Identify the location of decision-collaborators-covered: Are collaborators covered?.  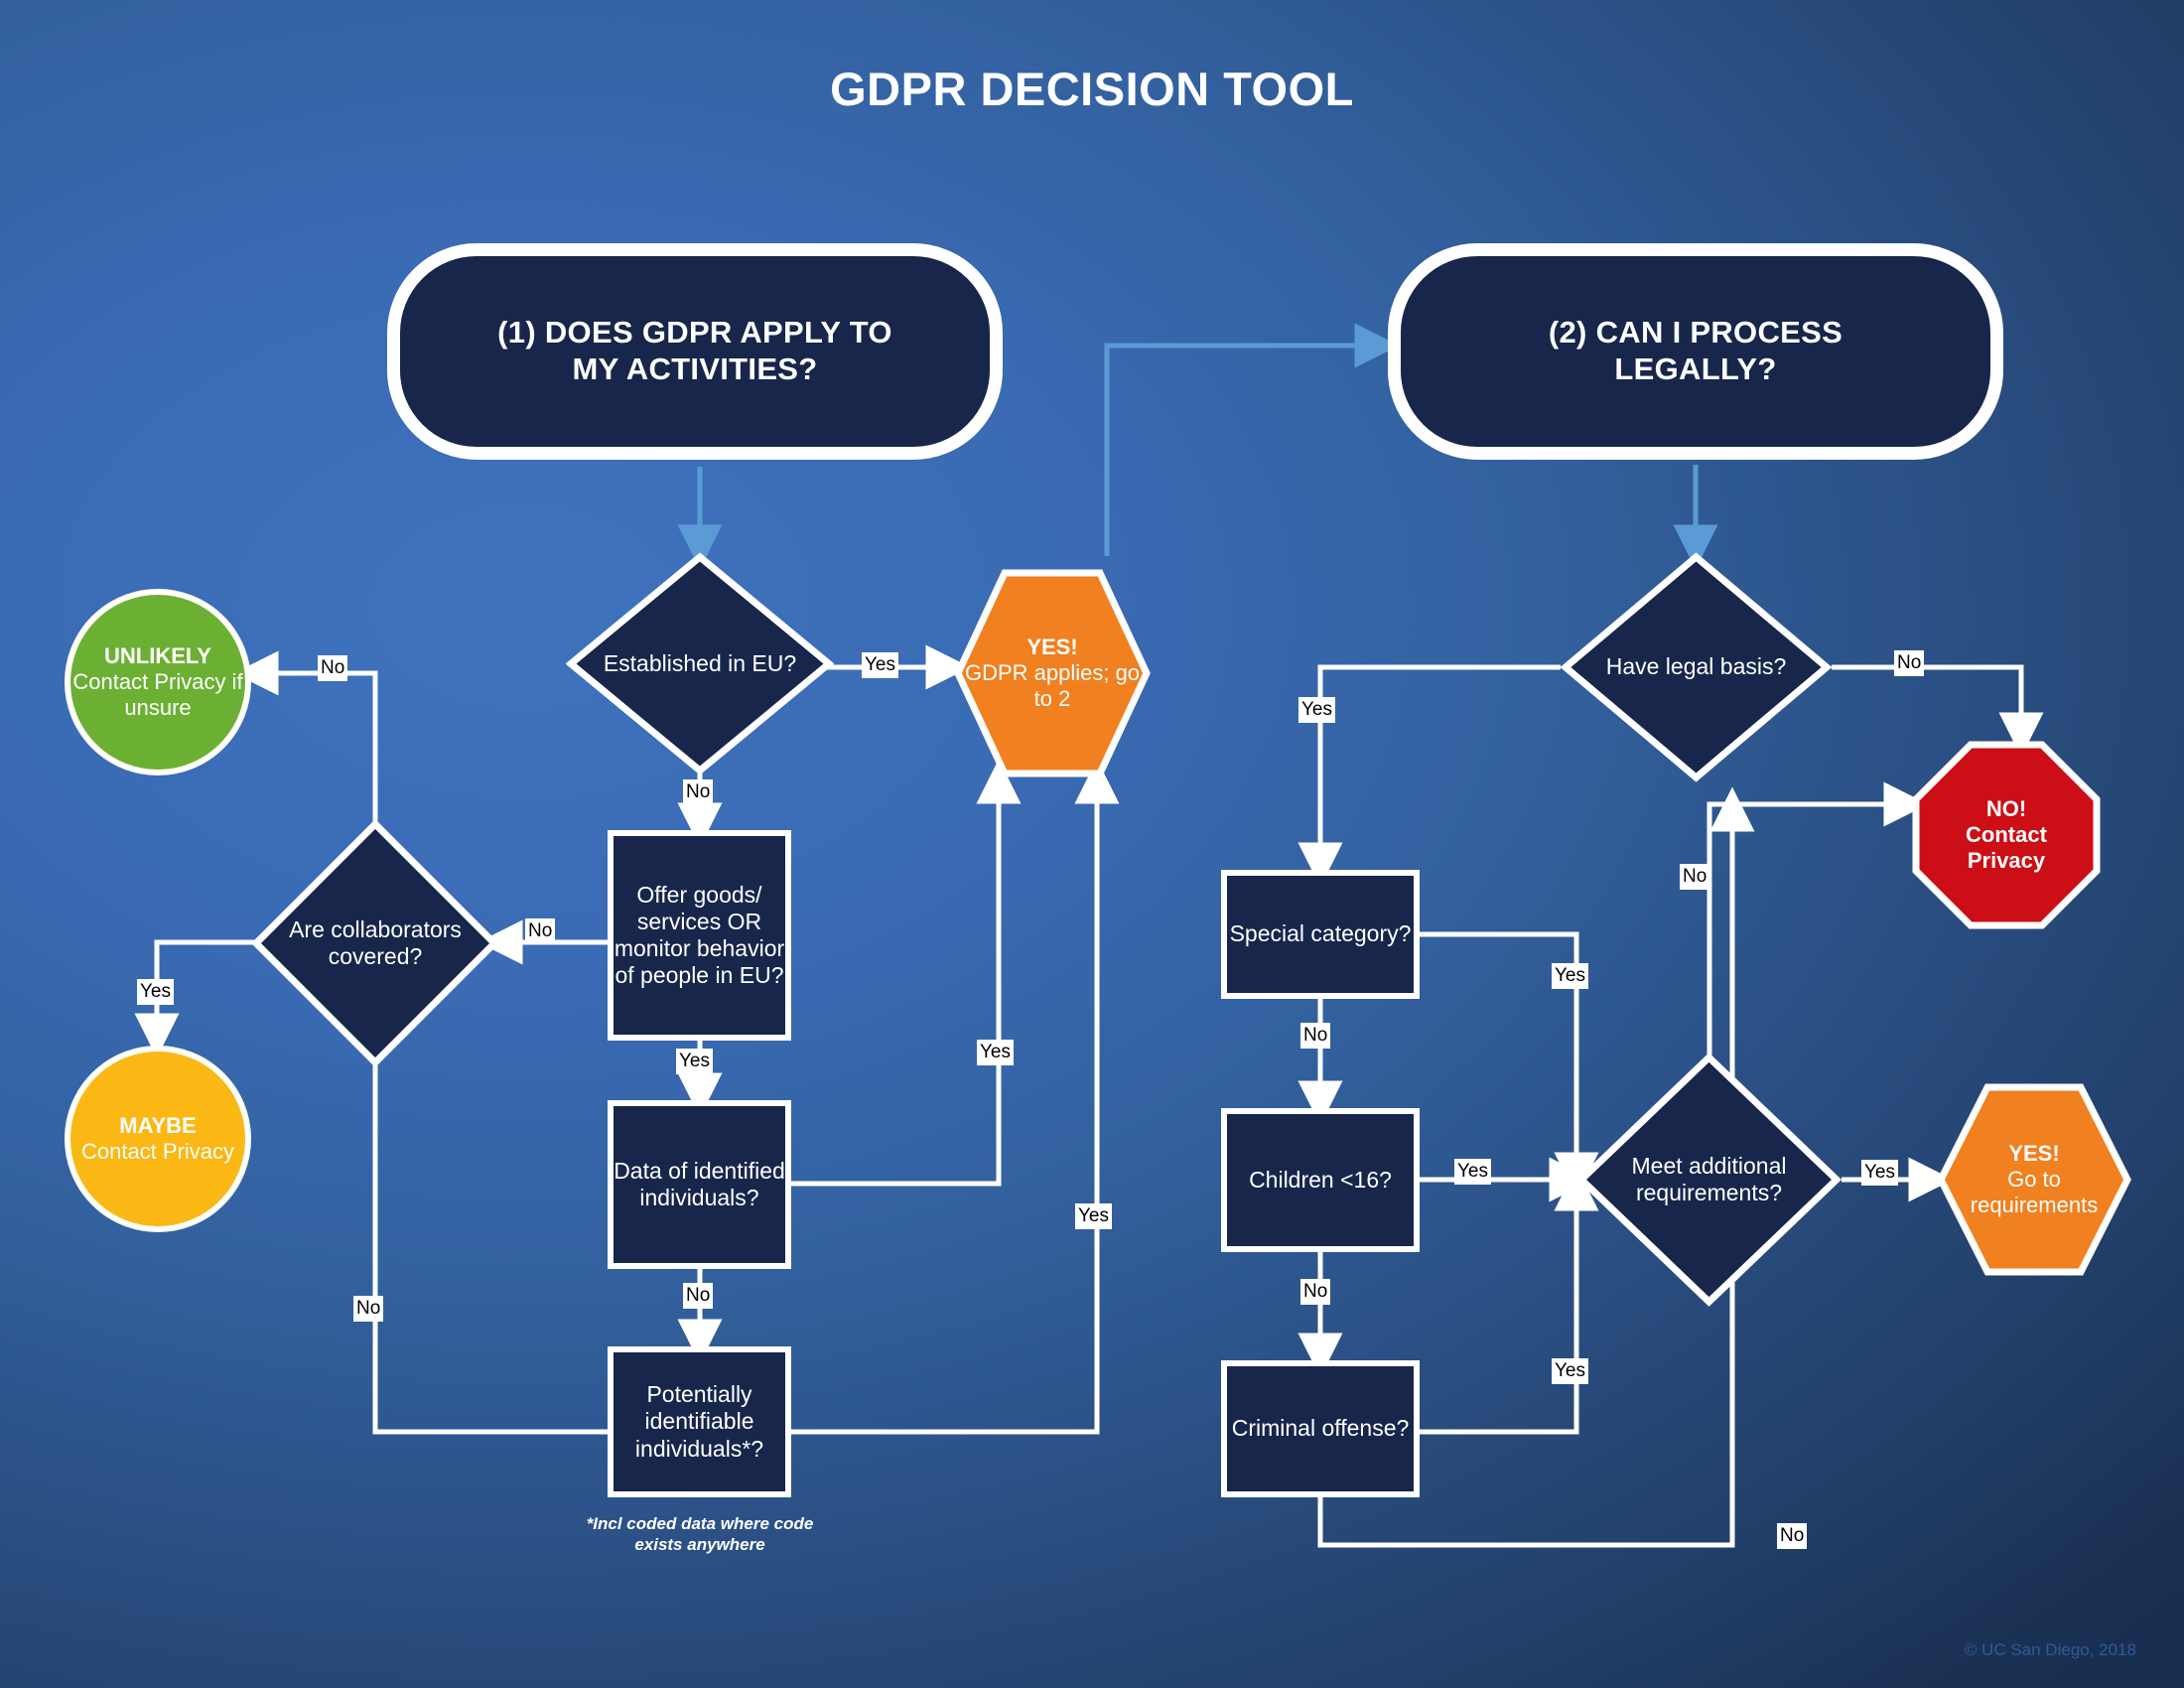
(375, 943).